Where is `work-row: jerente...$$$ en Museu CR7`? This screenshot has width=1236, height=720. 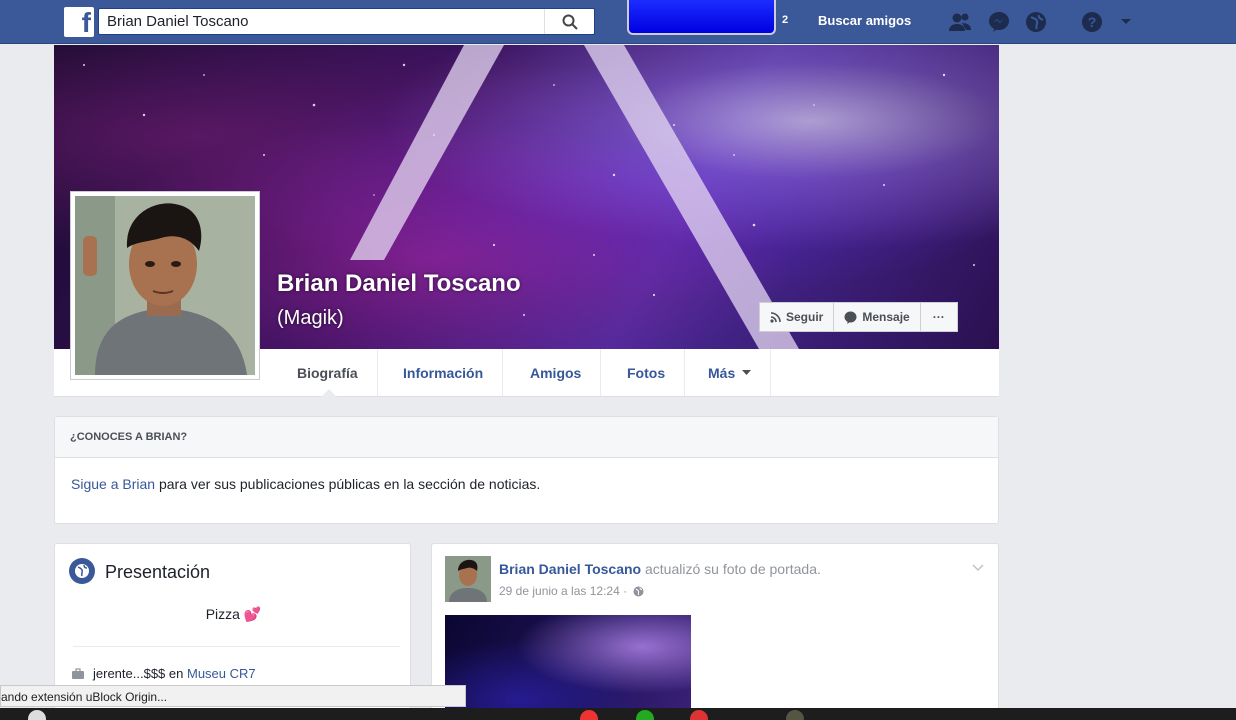 work-row: jerente...$$$ en Museu CR7 is located at coordinates (163, 673).